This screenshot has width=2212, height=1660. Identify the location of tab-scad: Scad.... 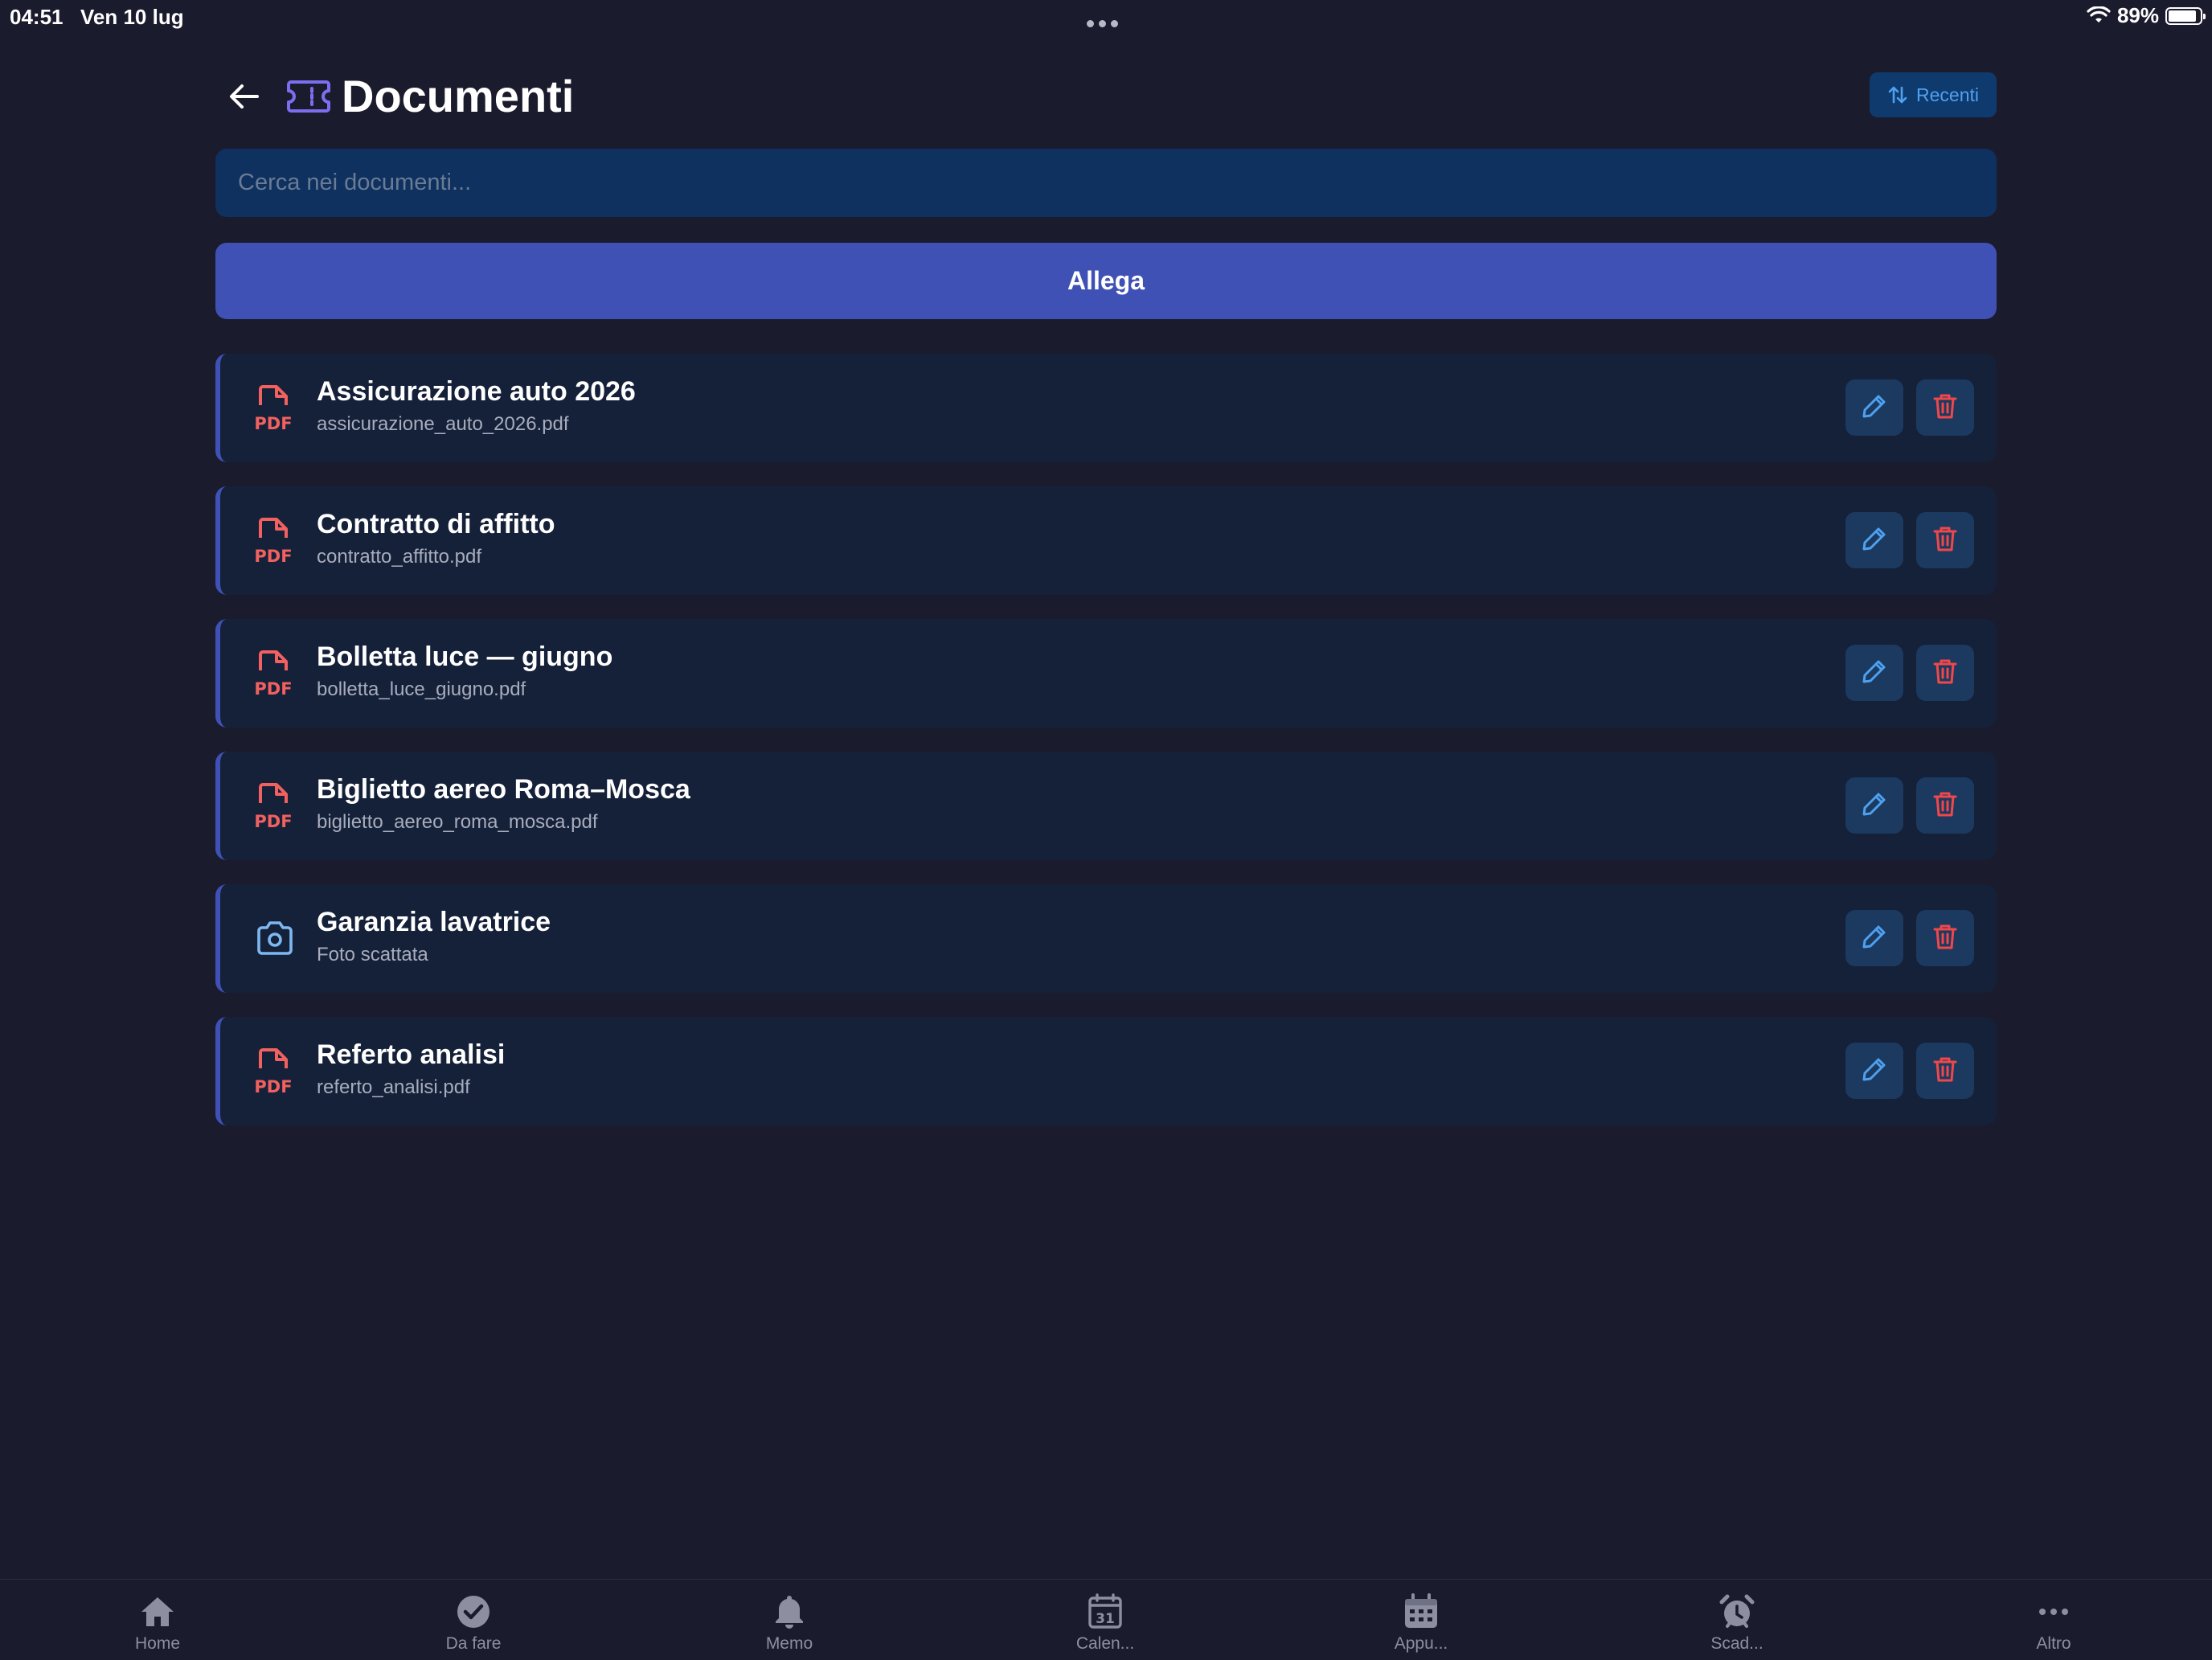
(1737, 1620).